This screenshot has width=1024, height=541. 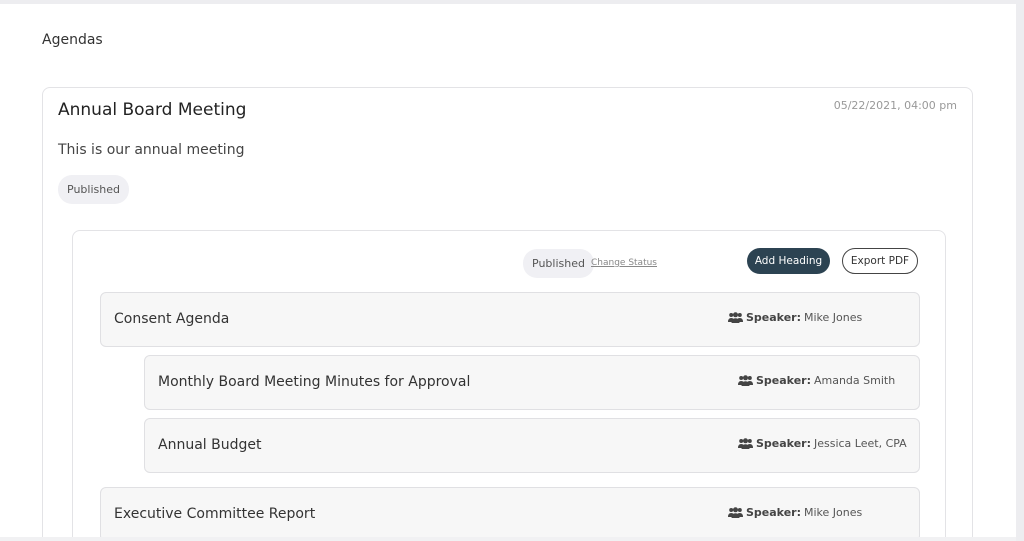 I want to click on speaker-name: Amanda Smith, so click(x=854, y=380).